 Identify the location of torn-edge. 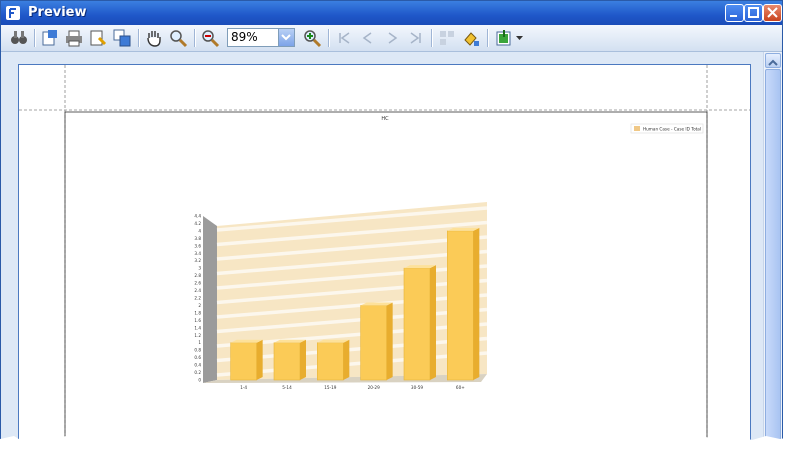
(395, 443).